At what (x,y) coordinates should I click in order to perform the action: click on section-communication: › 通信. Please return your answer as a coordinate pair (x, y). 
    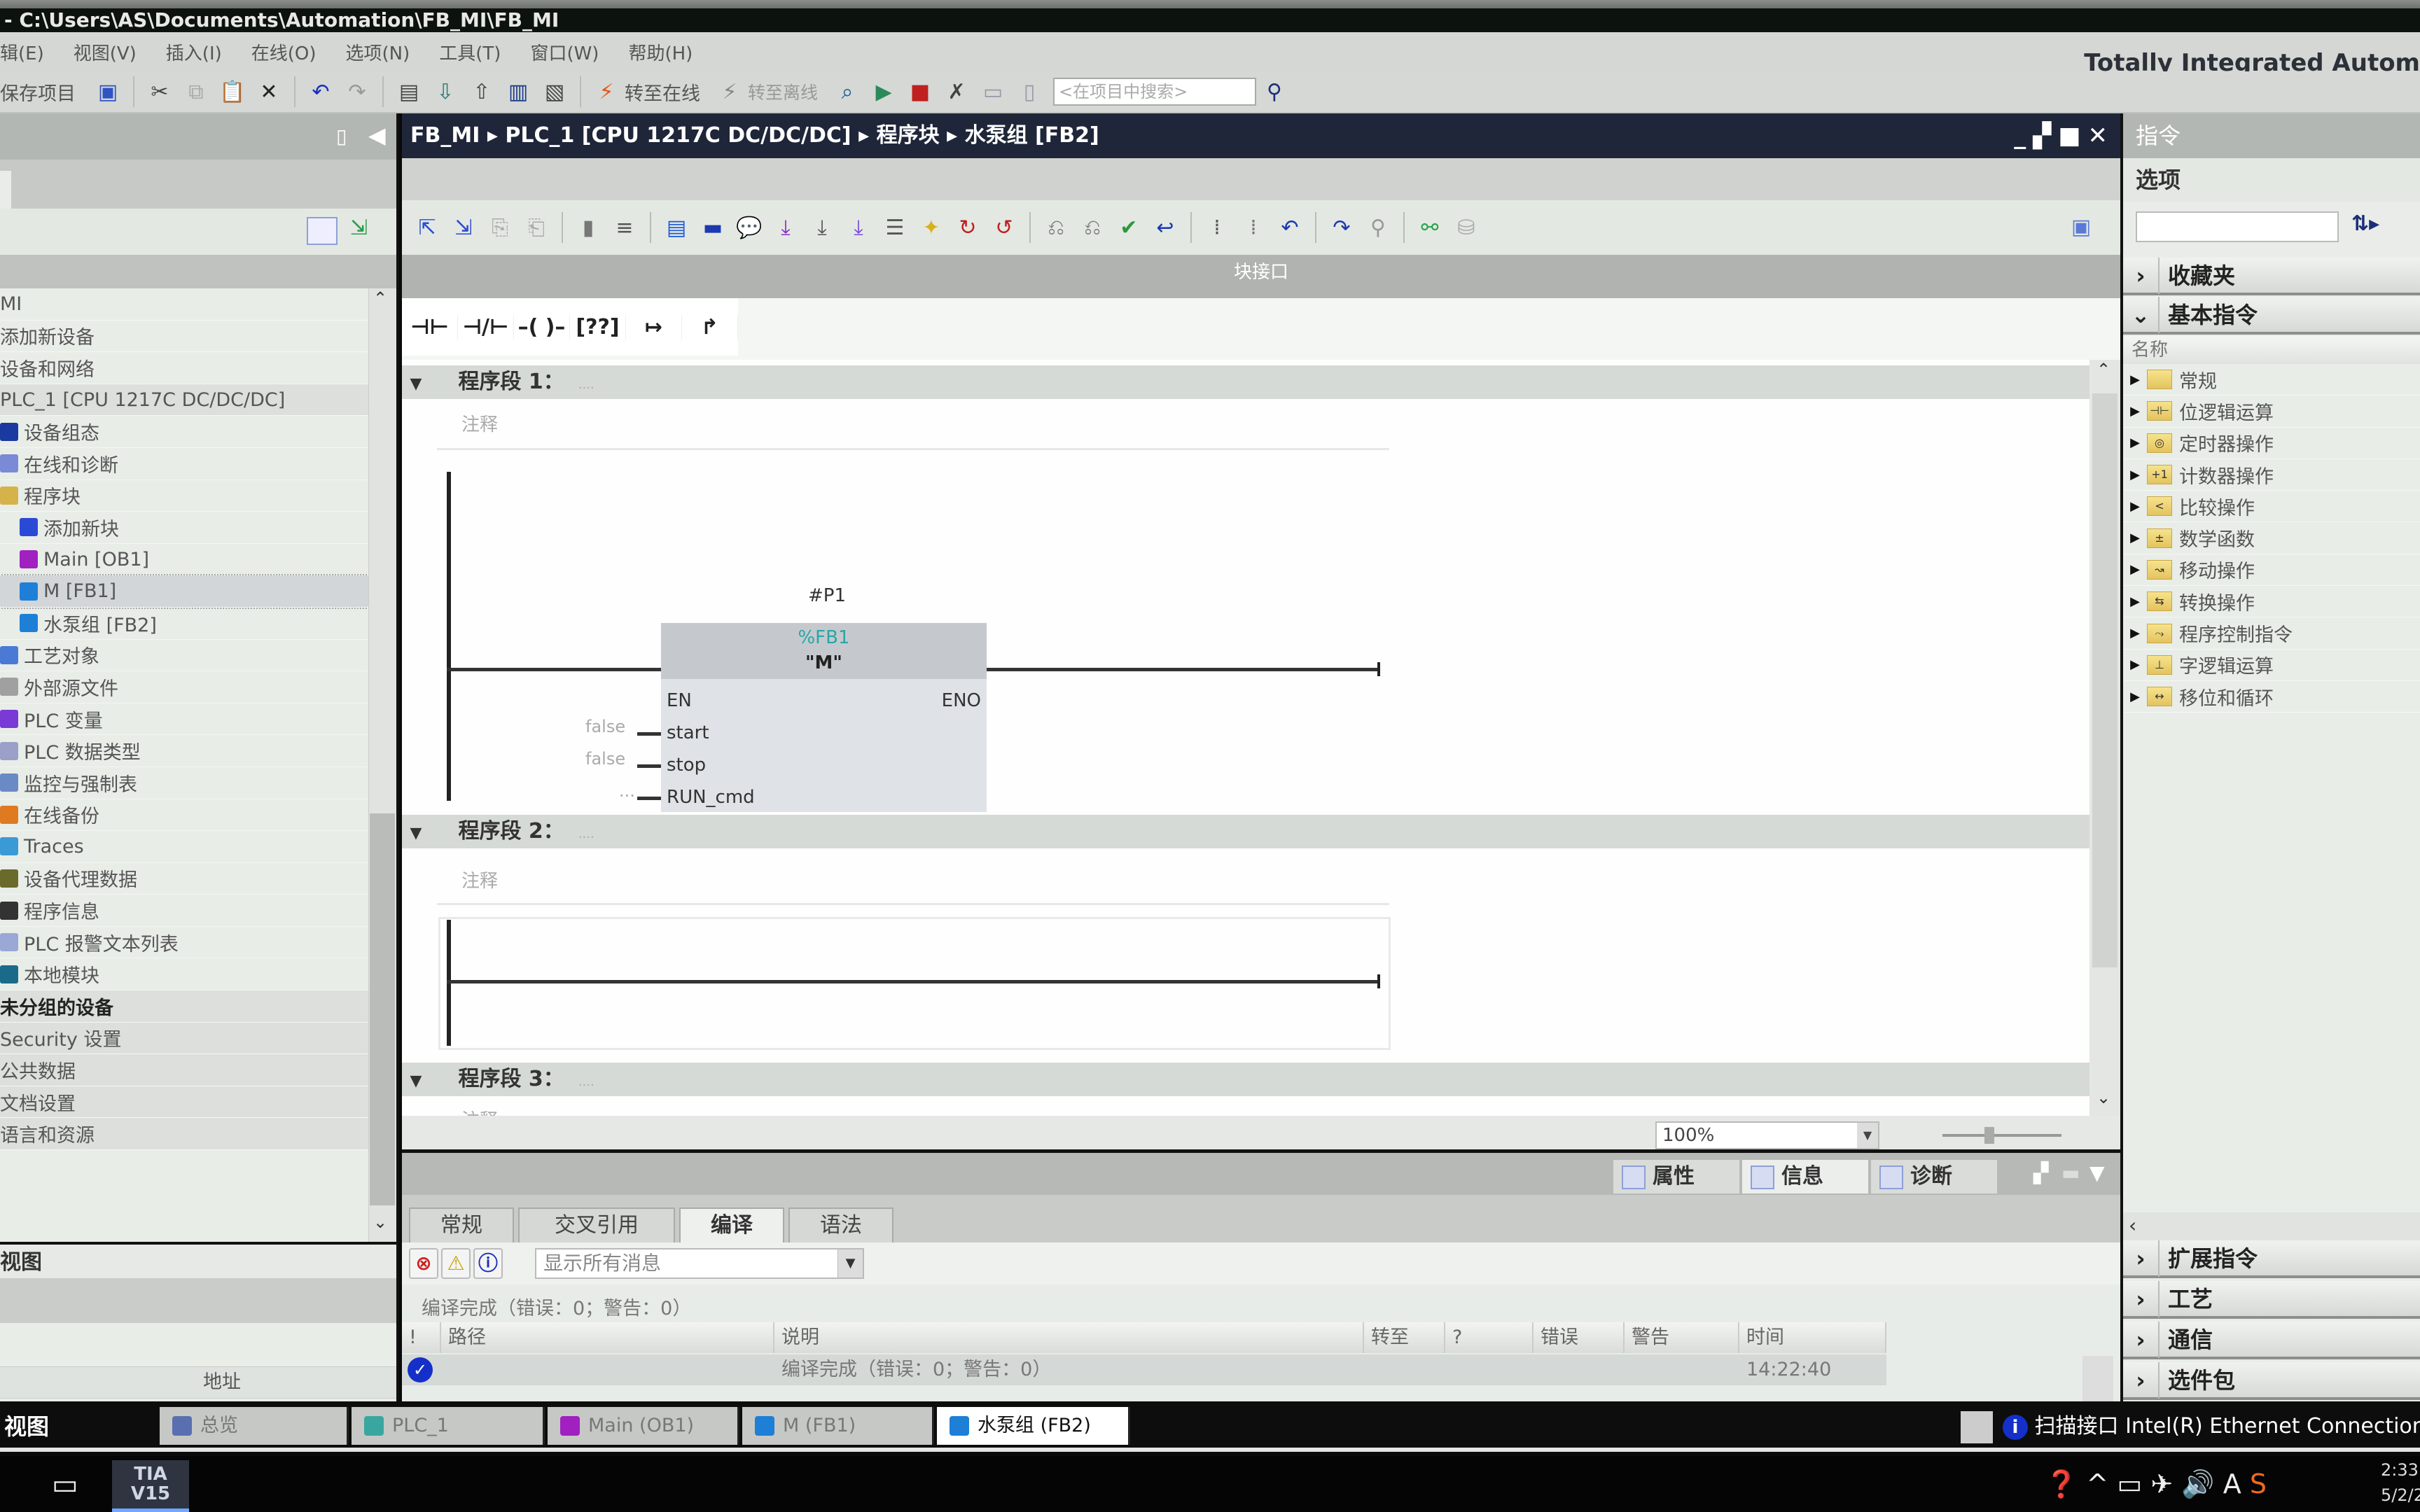
    Looking at the image, I should click on (2271, 1340).